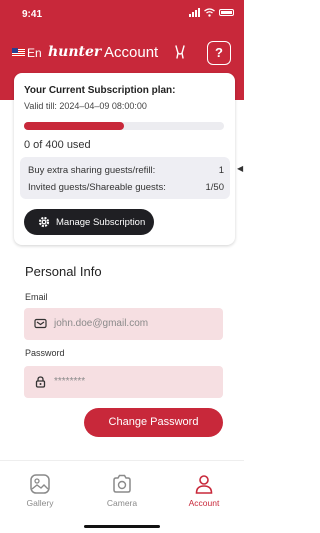  Describe the element at coordinates (36, 297) in the screenshot. I see `email-label: Email` at that location.